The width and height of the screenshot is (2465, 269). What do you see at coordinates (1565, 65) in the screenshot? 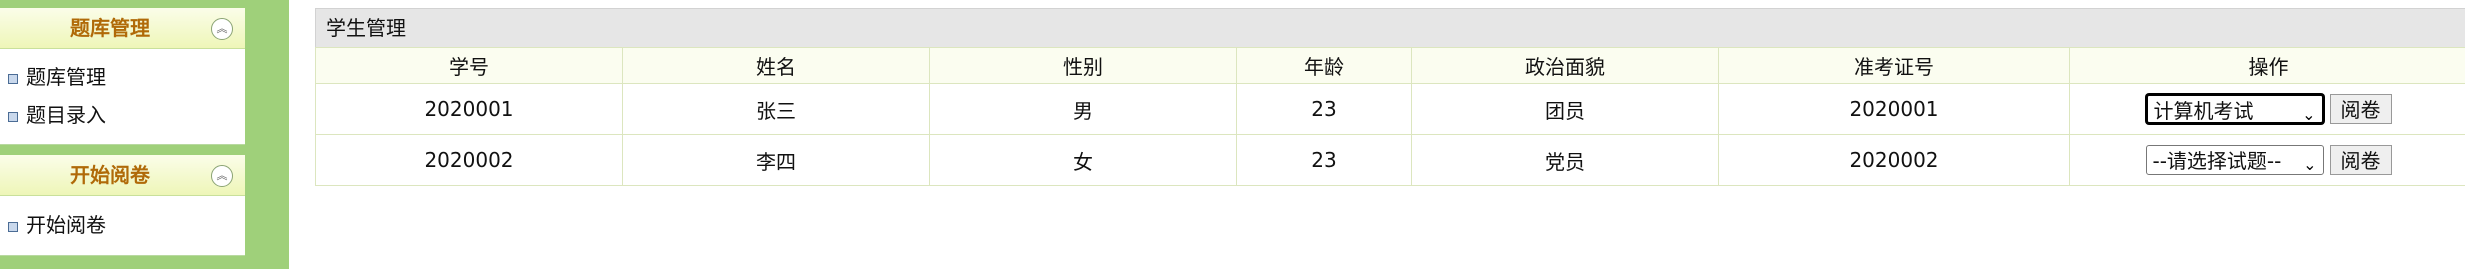
I see `column-header: 政治面貌` at bounding box center [1565, 65].